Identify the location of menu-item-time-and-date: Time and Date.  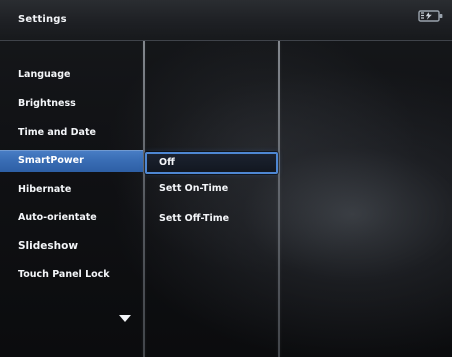
(71, 133).